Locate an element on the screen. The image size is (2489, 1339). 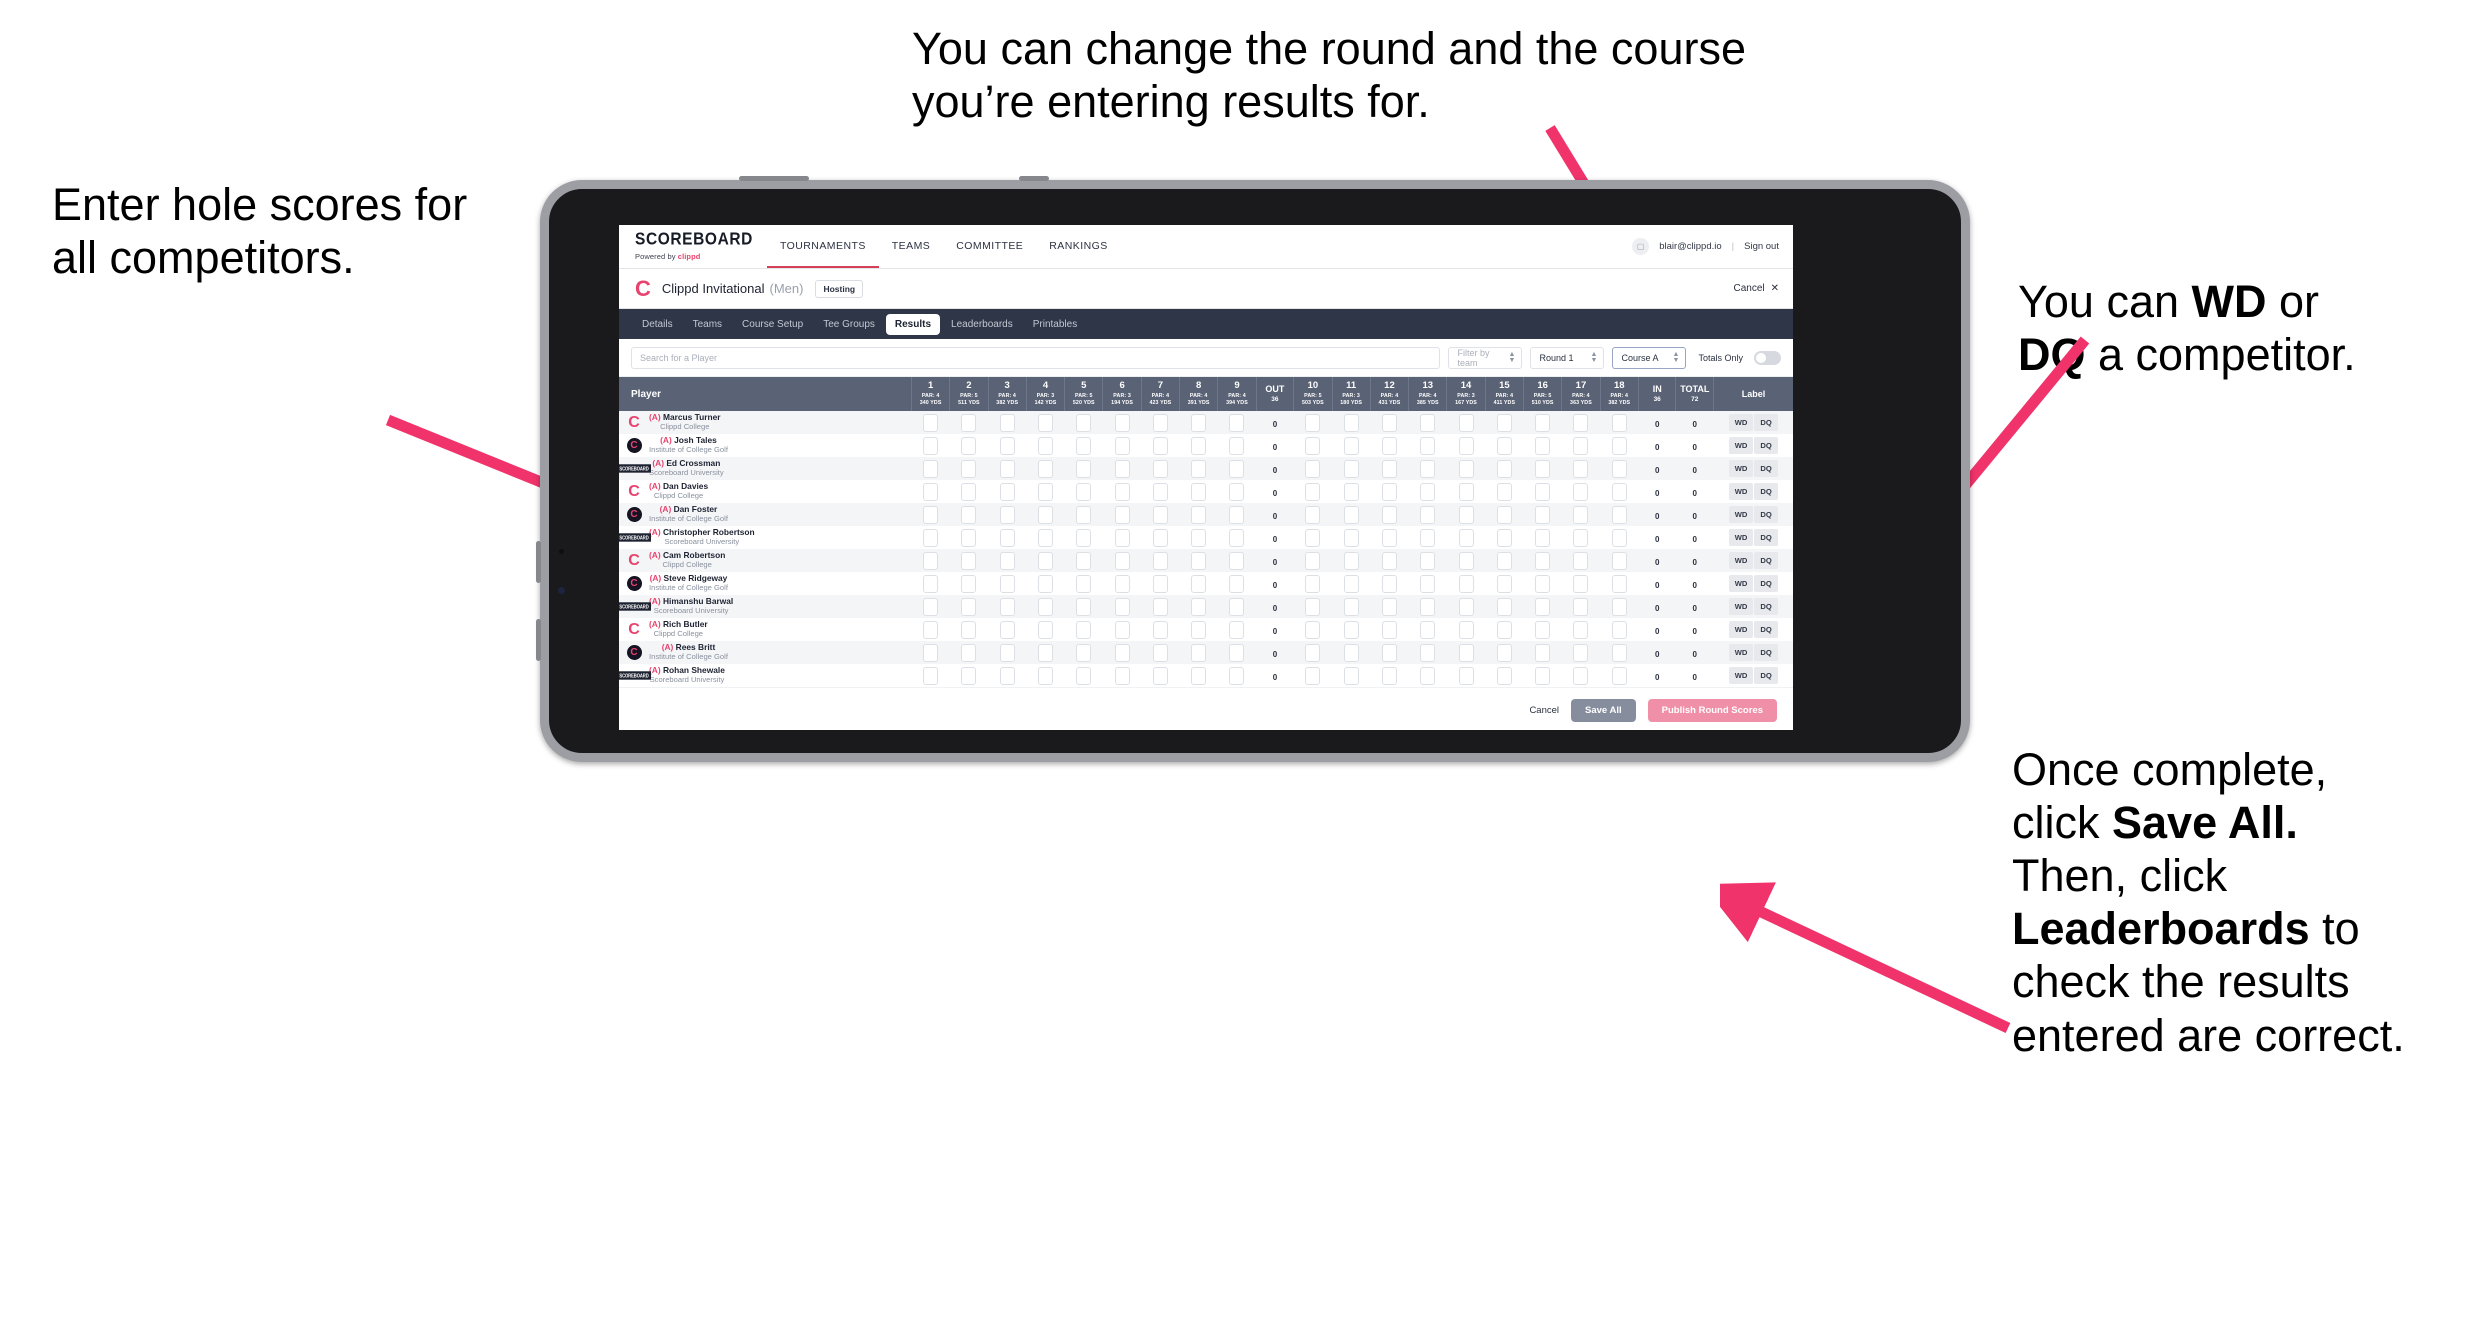
nav-item-rankings: RANKINGS is located at coordinates (1078, 246).